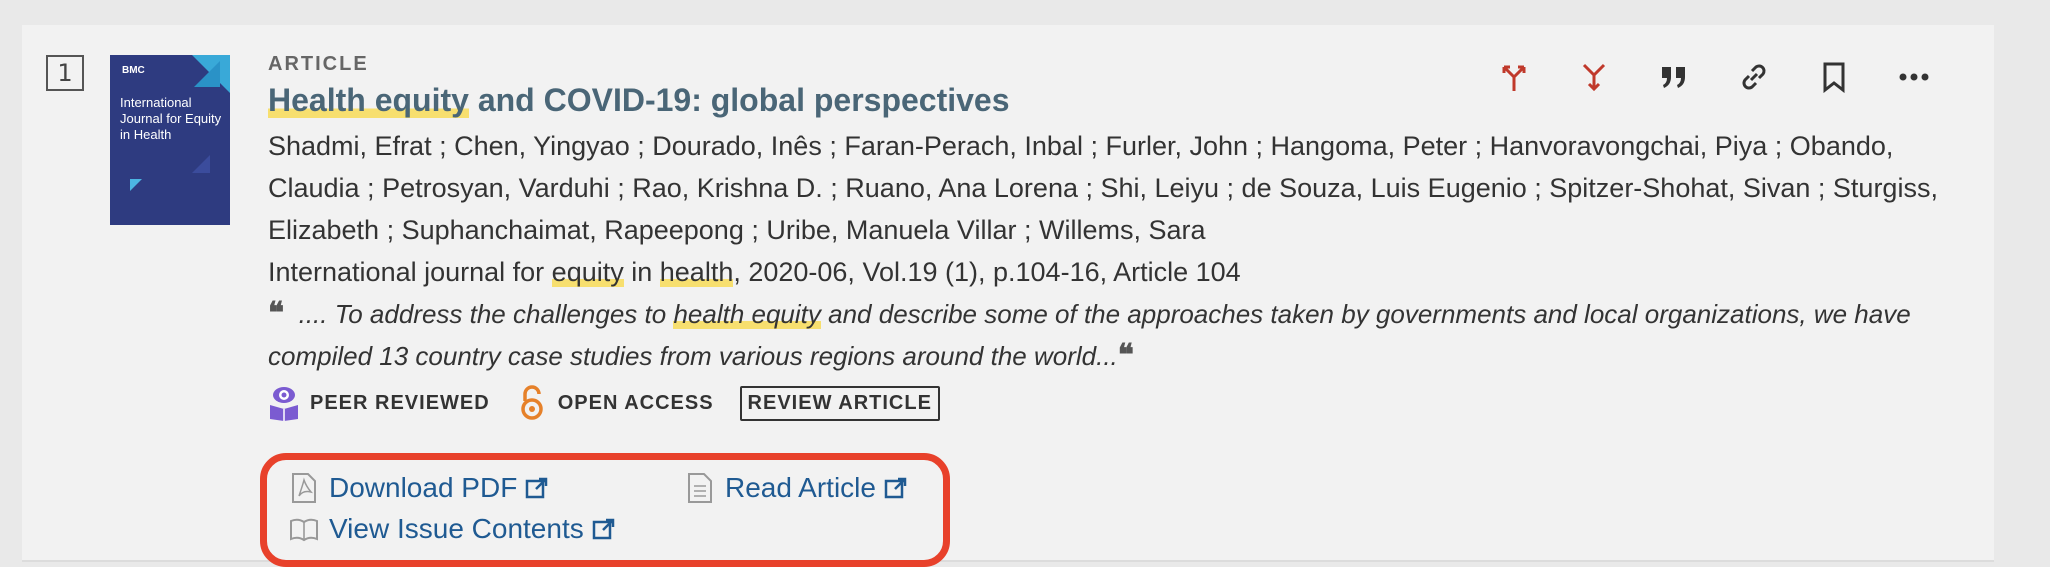 The image size is (2050, 567). I want to click on download-pdf-label: Download PDF, so click(423, 488).